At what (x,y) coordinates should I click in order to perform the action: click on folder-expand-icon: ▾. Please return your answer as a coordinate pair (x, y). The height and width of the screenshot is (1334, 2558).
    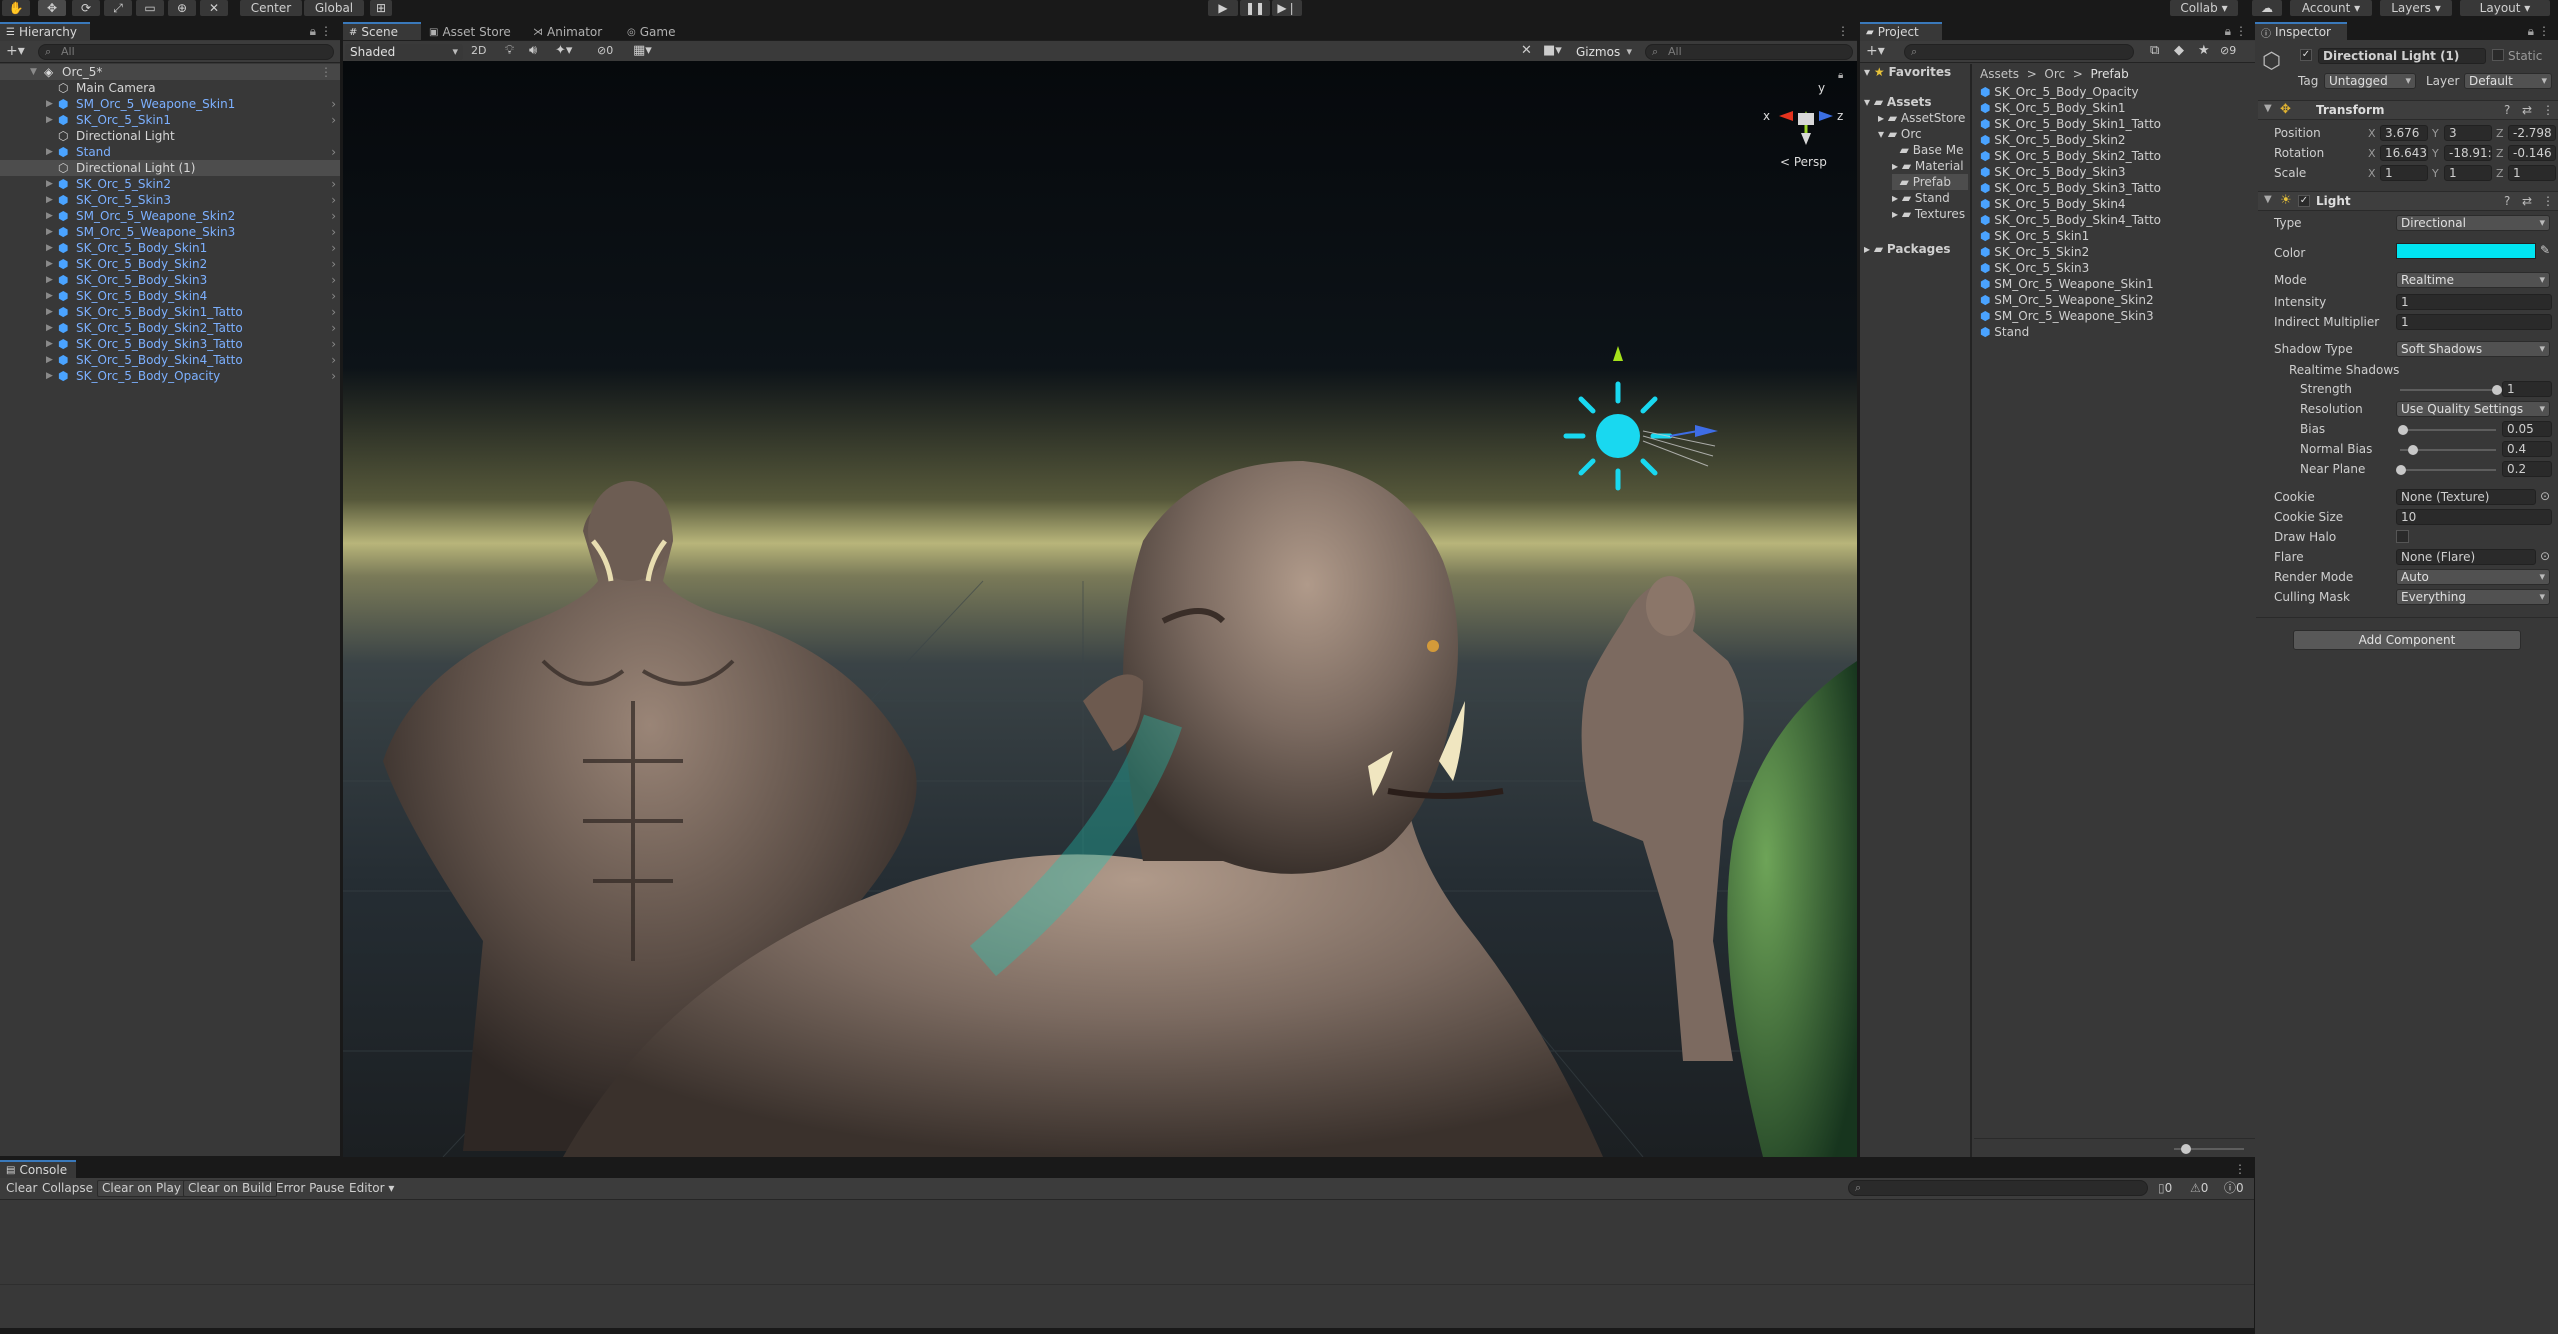
    Looking at the image, I should click on (1883, 134).